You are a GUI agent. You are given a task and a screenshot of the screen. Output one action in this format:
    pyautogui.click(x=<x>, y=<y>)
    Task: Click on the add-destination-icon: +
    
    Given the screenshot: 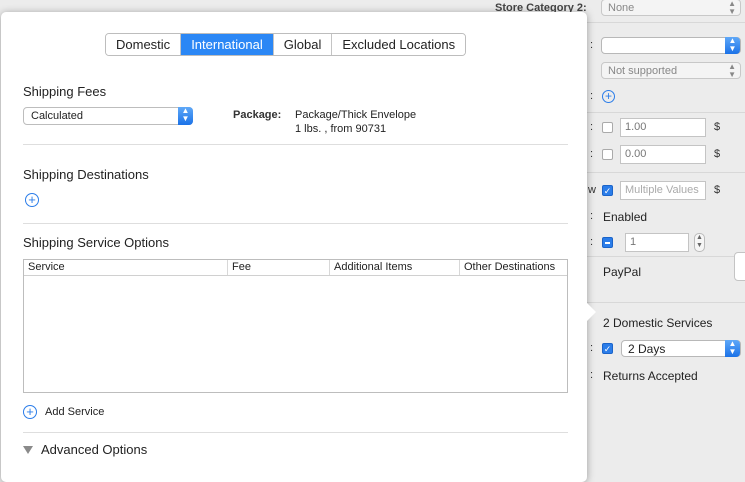 What is the action you would take?
    pyautogui.click(x=32, y=200)
    